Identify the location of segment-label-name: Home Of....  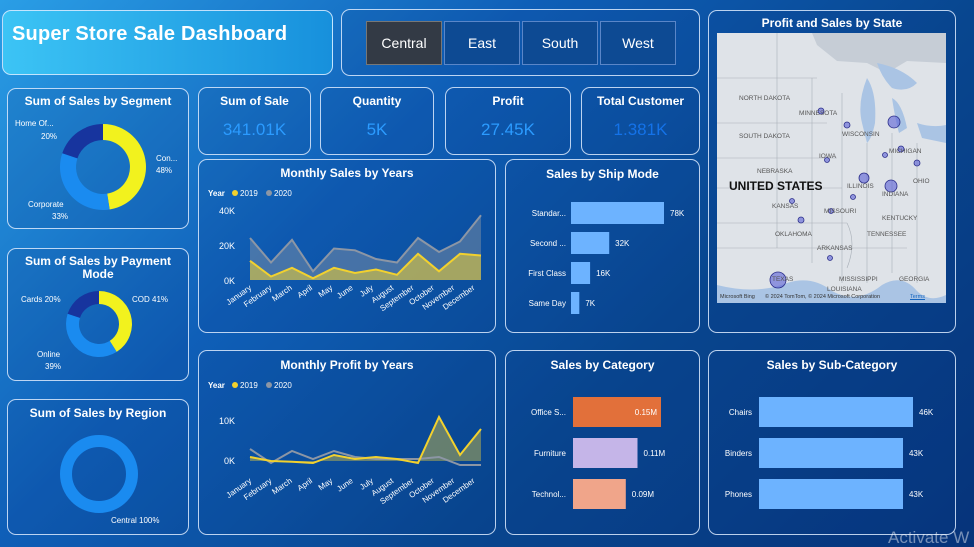
(34, 123).